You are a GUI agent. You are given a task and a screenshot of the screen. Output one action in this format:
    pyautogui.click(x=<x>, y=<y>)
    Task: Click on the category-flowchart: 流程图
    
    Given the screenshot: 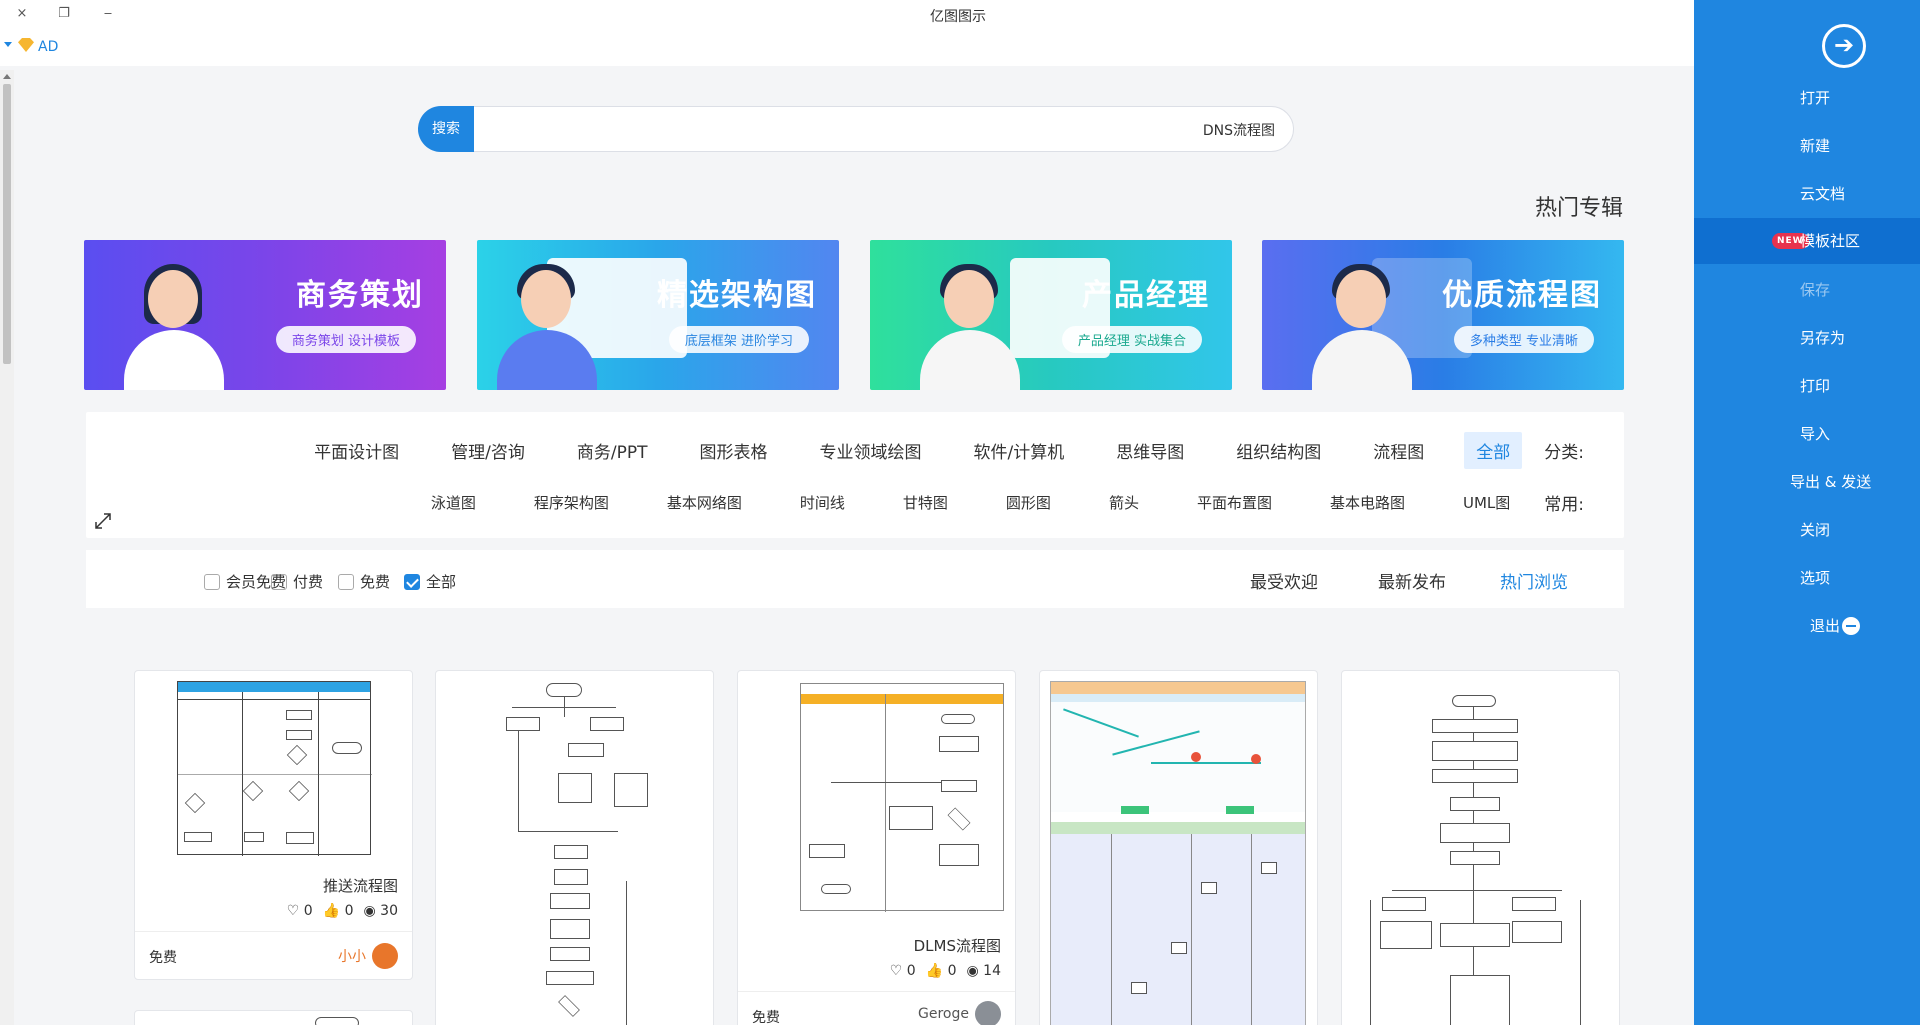 What is the action you would take?
    pyautogui.click(x=1398, y=450)
    